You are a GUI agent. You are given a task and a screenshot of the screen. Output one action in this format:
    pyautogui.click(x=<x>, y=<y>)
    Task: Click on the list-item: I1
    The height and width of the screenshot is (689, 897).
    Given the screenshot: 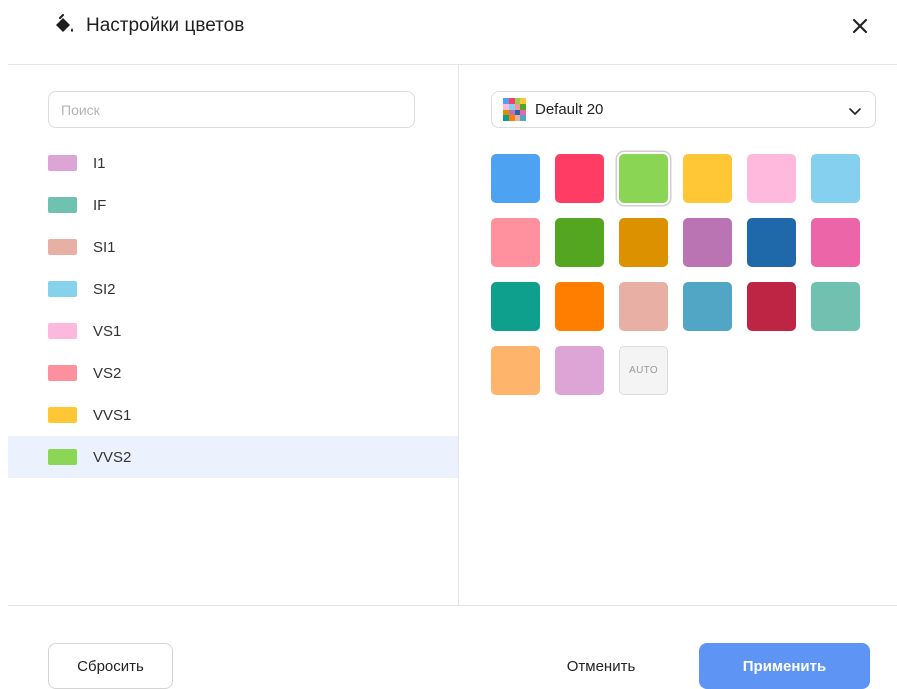 What is the action you would take?
    pyautogui.click(x=233, y=163)
    